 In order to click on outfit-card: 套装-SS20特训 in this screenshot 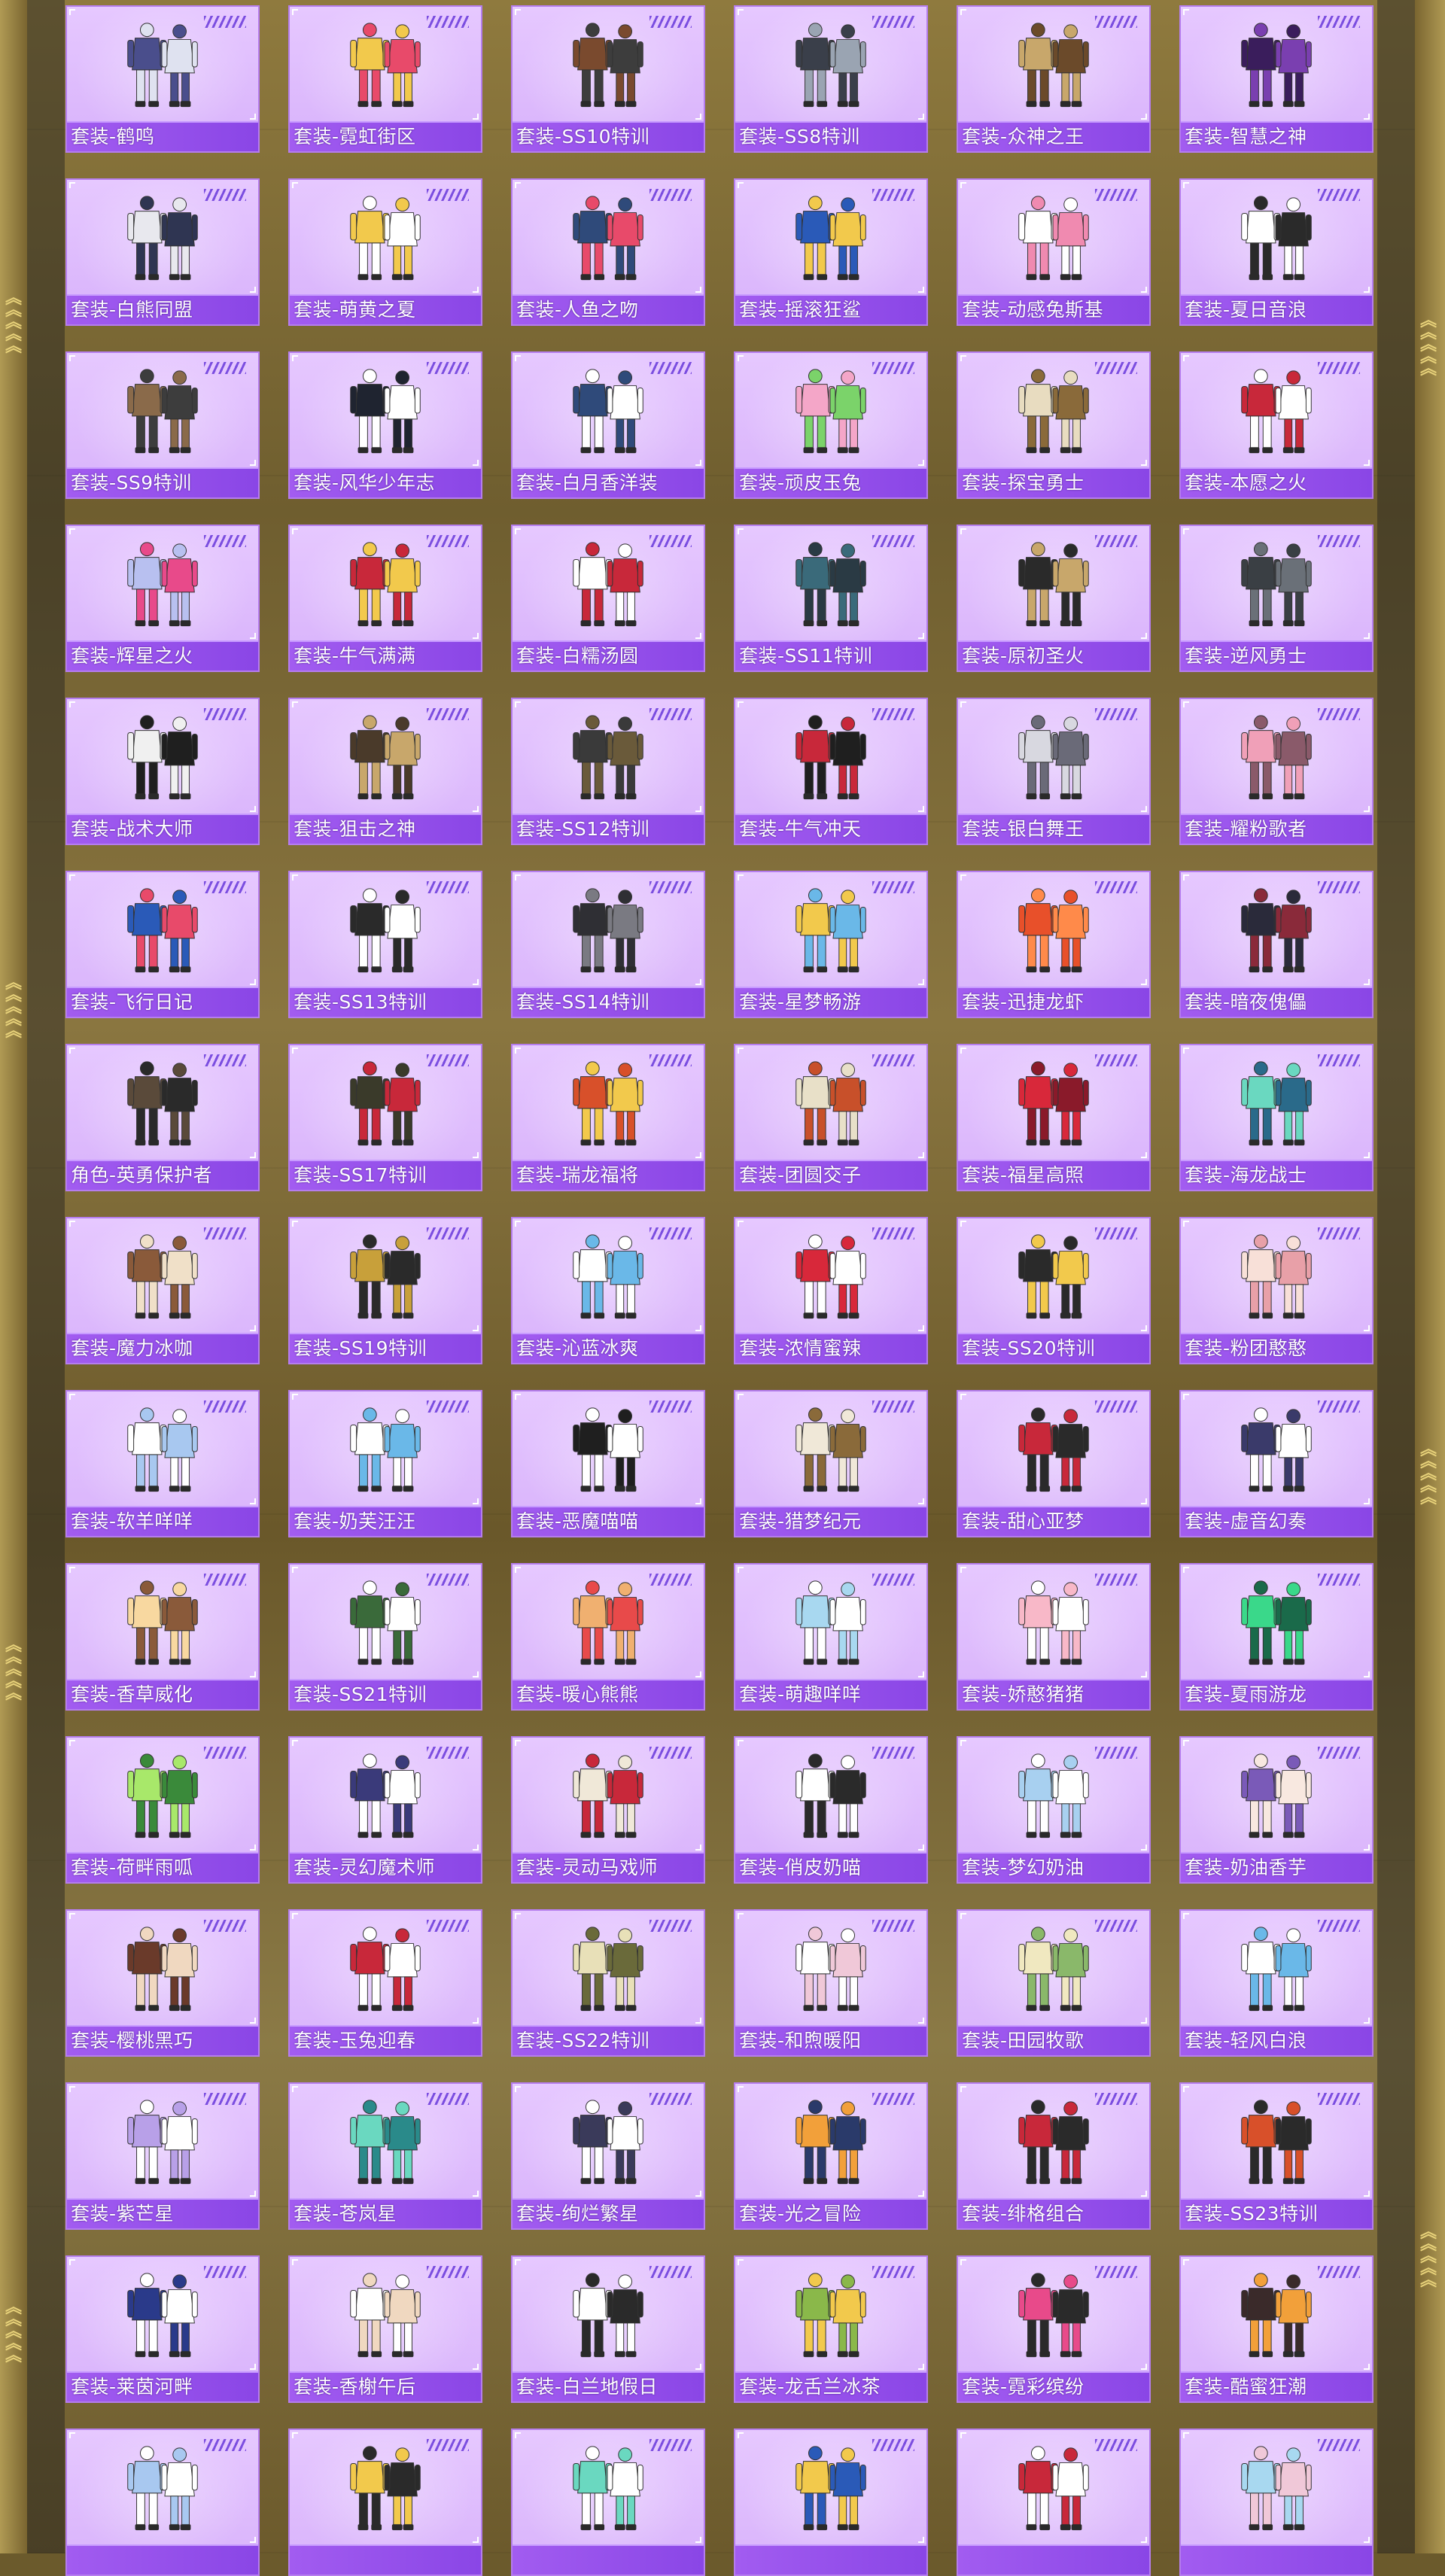, I will do `click(1054, 1290)`.